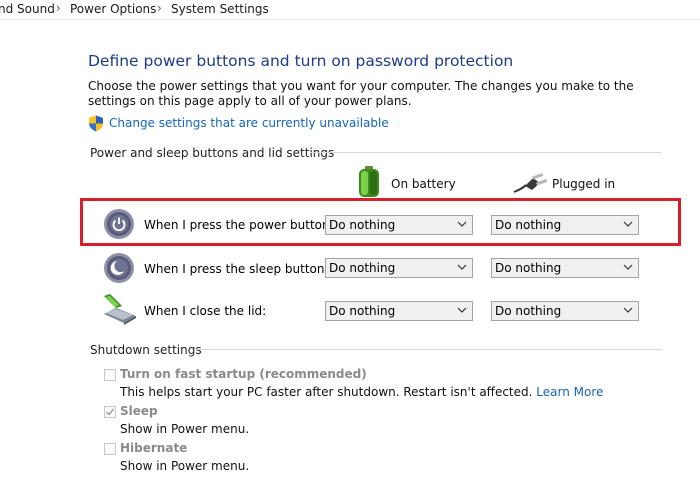 This screenshot has width=700, height=479. I want to click on col-header-plugged-in: Plugged in, so click(584, 184).